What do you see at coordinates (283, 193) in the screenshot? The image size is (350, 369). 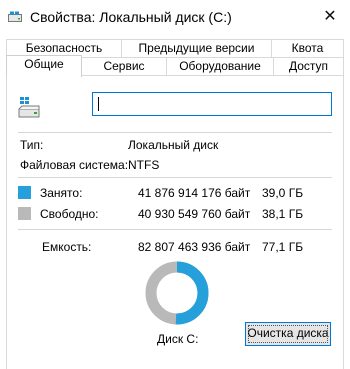 I see `used-space-size: 39,0 ГБ` at bounding box center [283, 193].